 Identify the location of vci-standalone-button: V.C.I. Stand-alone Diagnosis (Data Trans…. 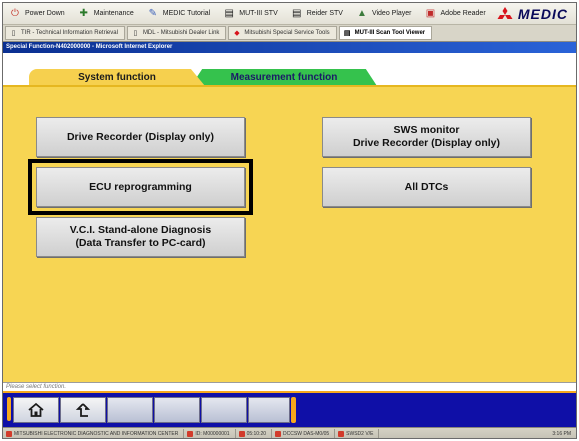
(140, 237).